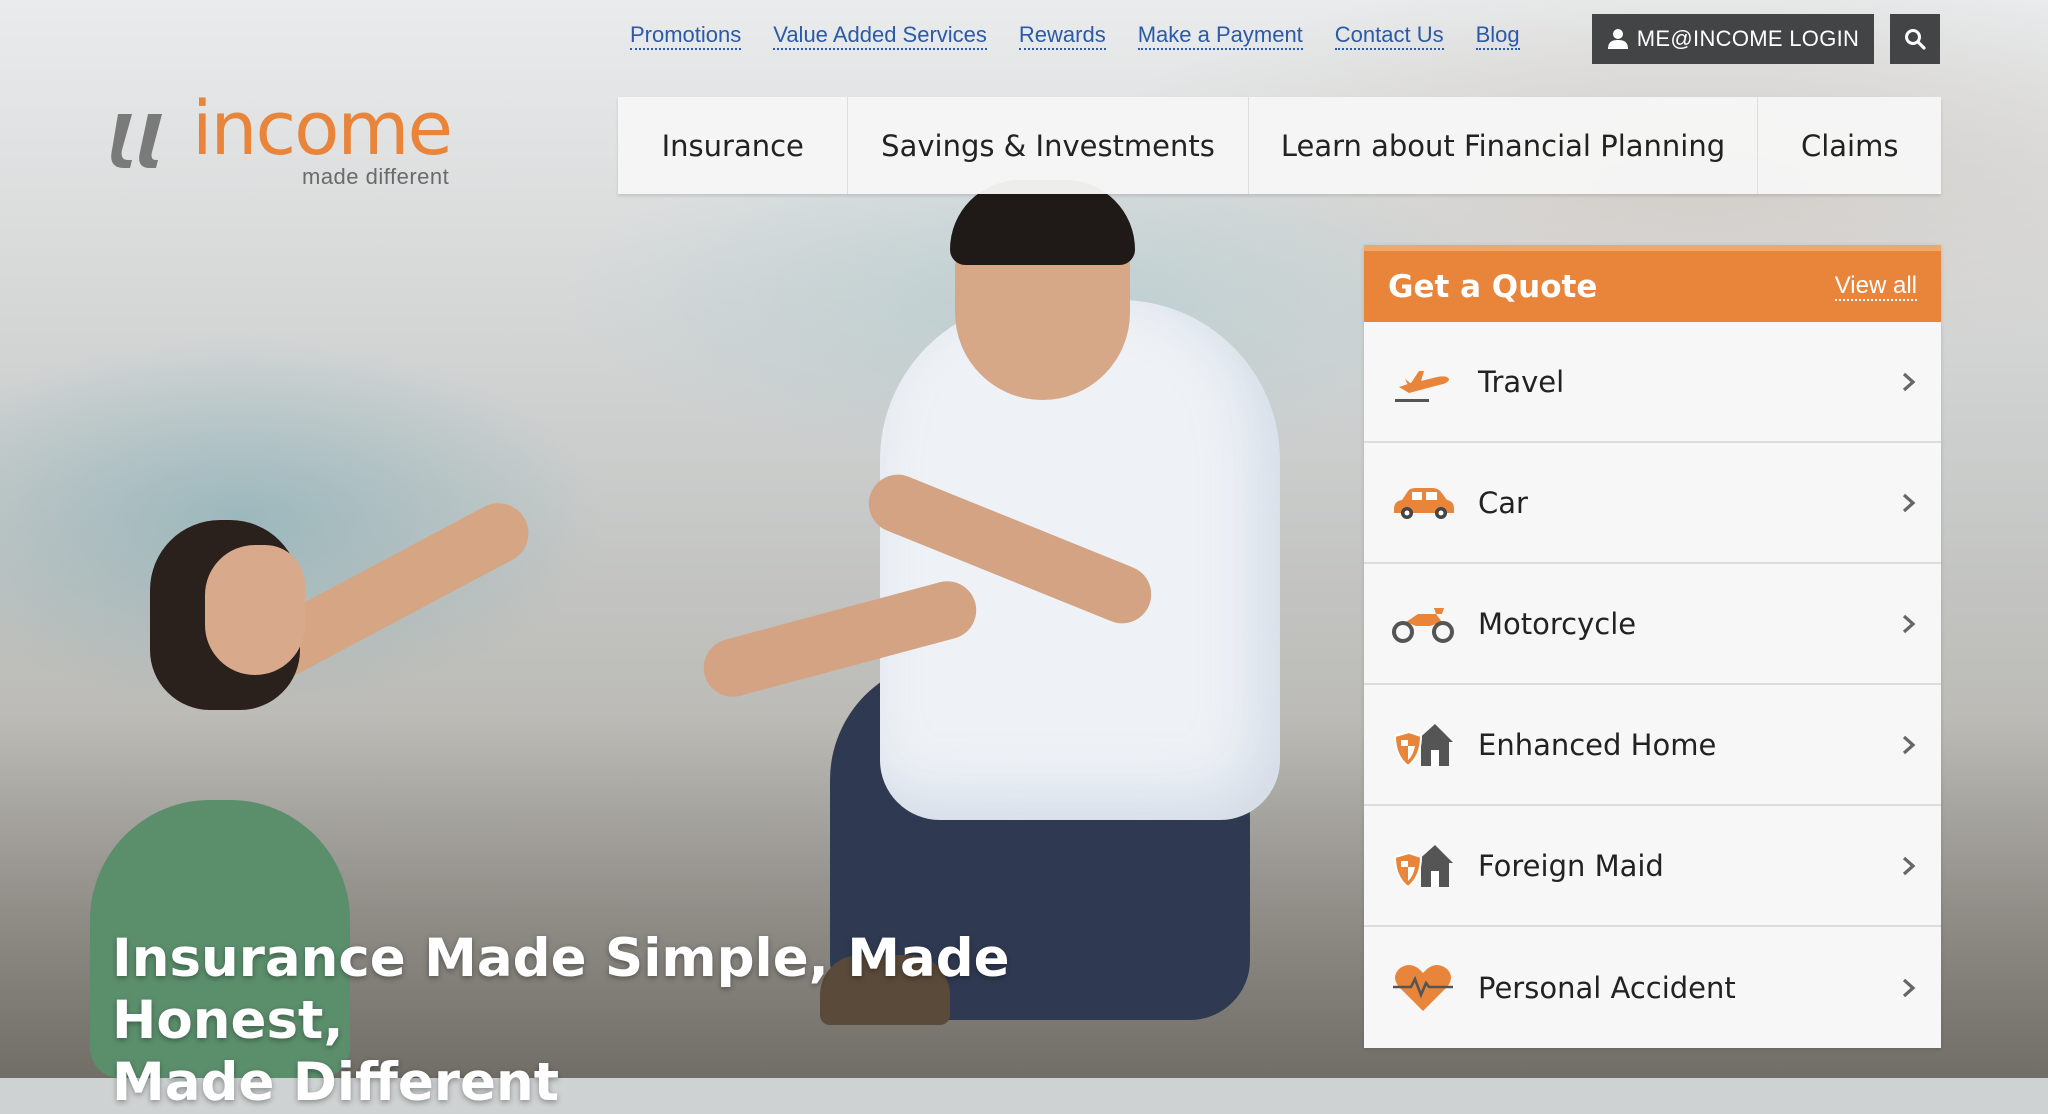 The height and width of the screenshot is (1114, 2048). What do you see at coordinates (1849, 145) in the screenshot?
I see `main-nav-claims: Claims` at bounding box center [1849, 145].